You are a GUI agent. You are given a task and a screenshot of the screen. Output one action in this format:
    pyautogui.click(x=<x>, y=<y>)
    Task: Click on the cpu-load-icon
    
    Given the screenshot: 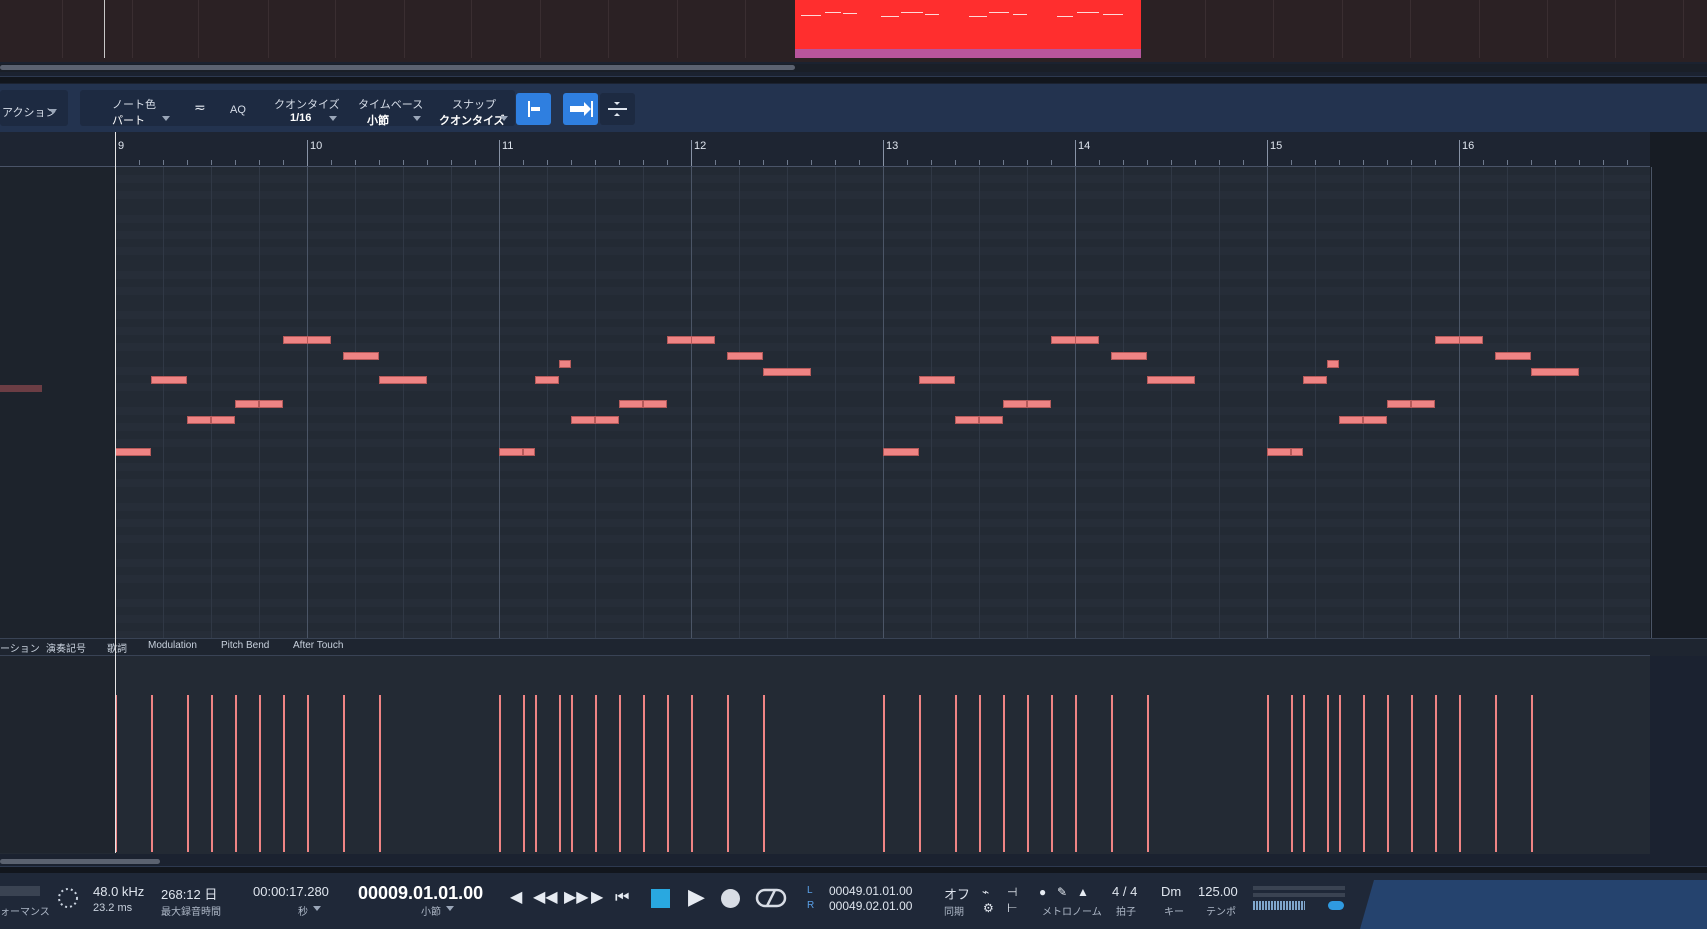 What is the action you would take?
    pyautogui.click(x=68, y=898)
    